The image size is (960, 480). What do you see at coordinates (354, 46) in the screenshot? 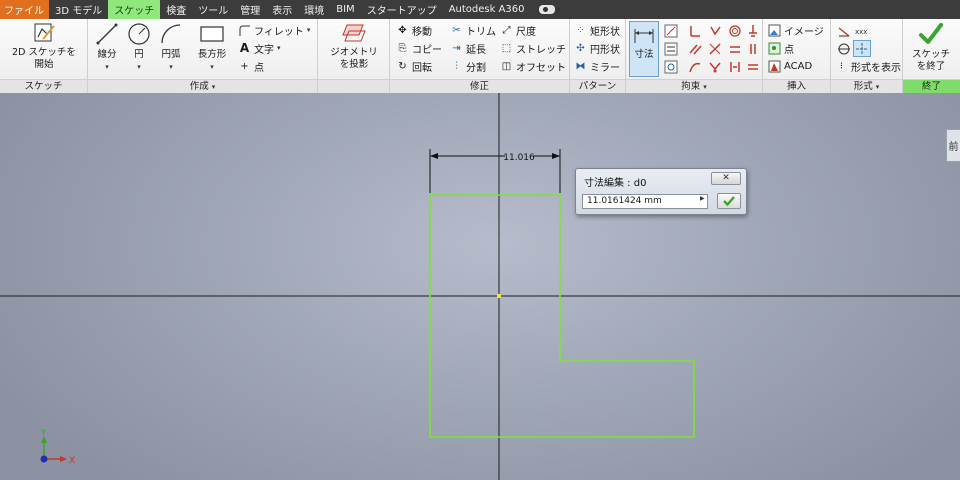
I see `project-geometry-button: ジオメトリ を投影` at bounding box center [354, 46].